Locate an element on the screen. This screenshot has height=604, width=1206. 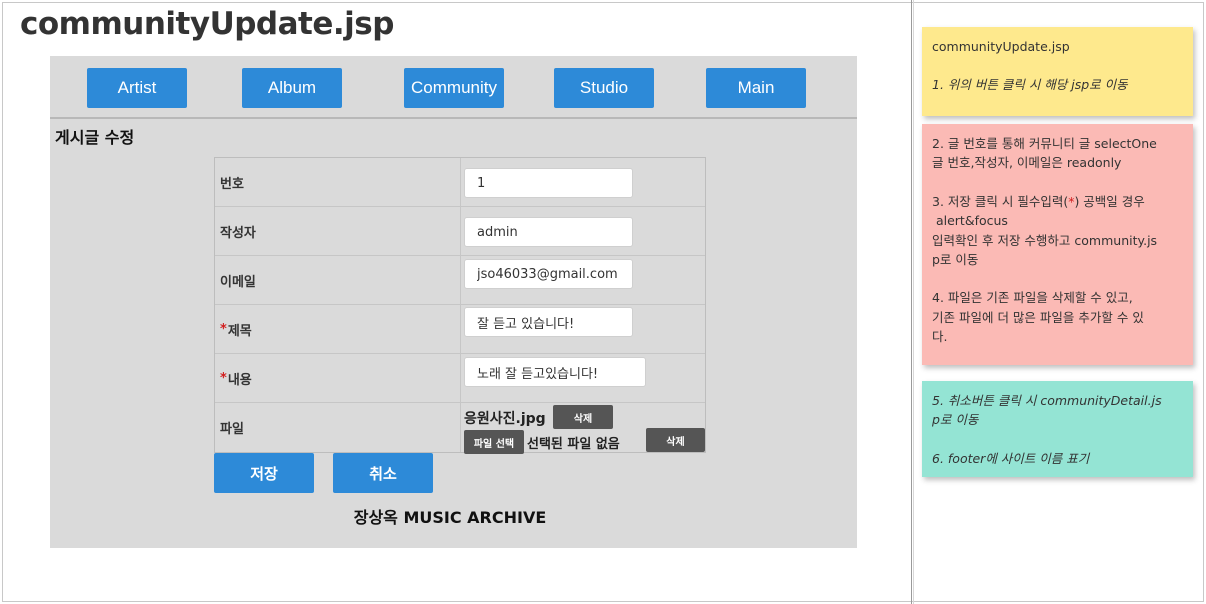
author-cell is located at coordinates (583, 231).